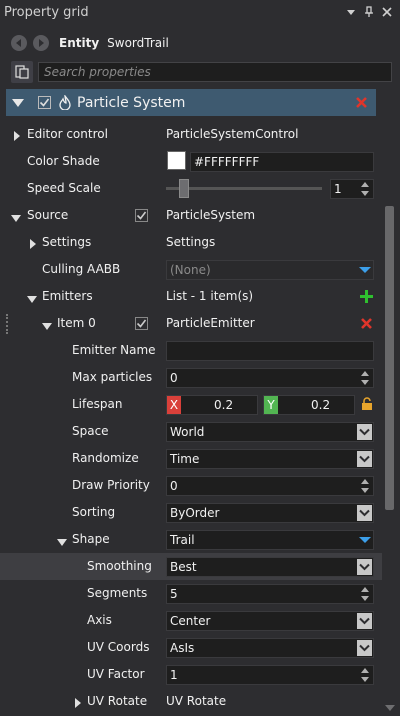 The width and height of the screenshot is (400, 716). What do you see at coordinates (387, 12) in the screenshot?
I see `close-icon` at bounding box center [387, 12].